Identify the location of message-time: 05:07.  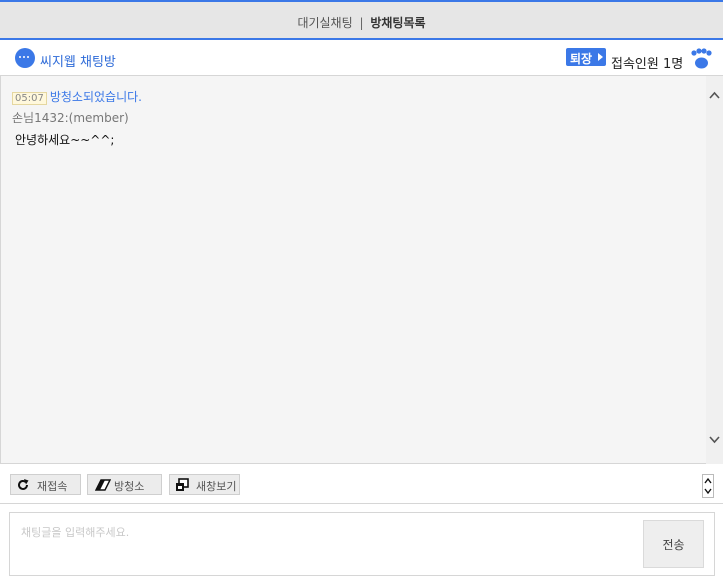
(29, 98).